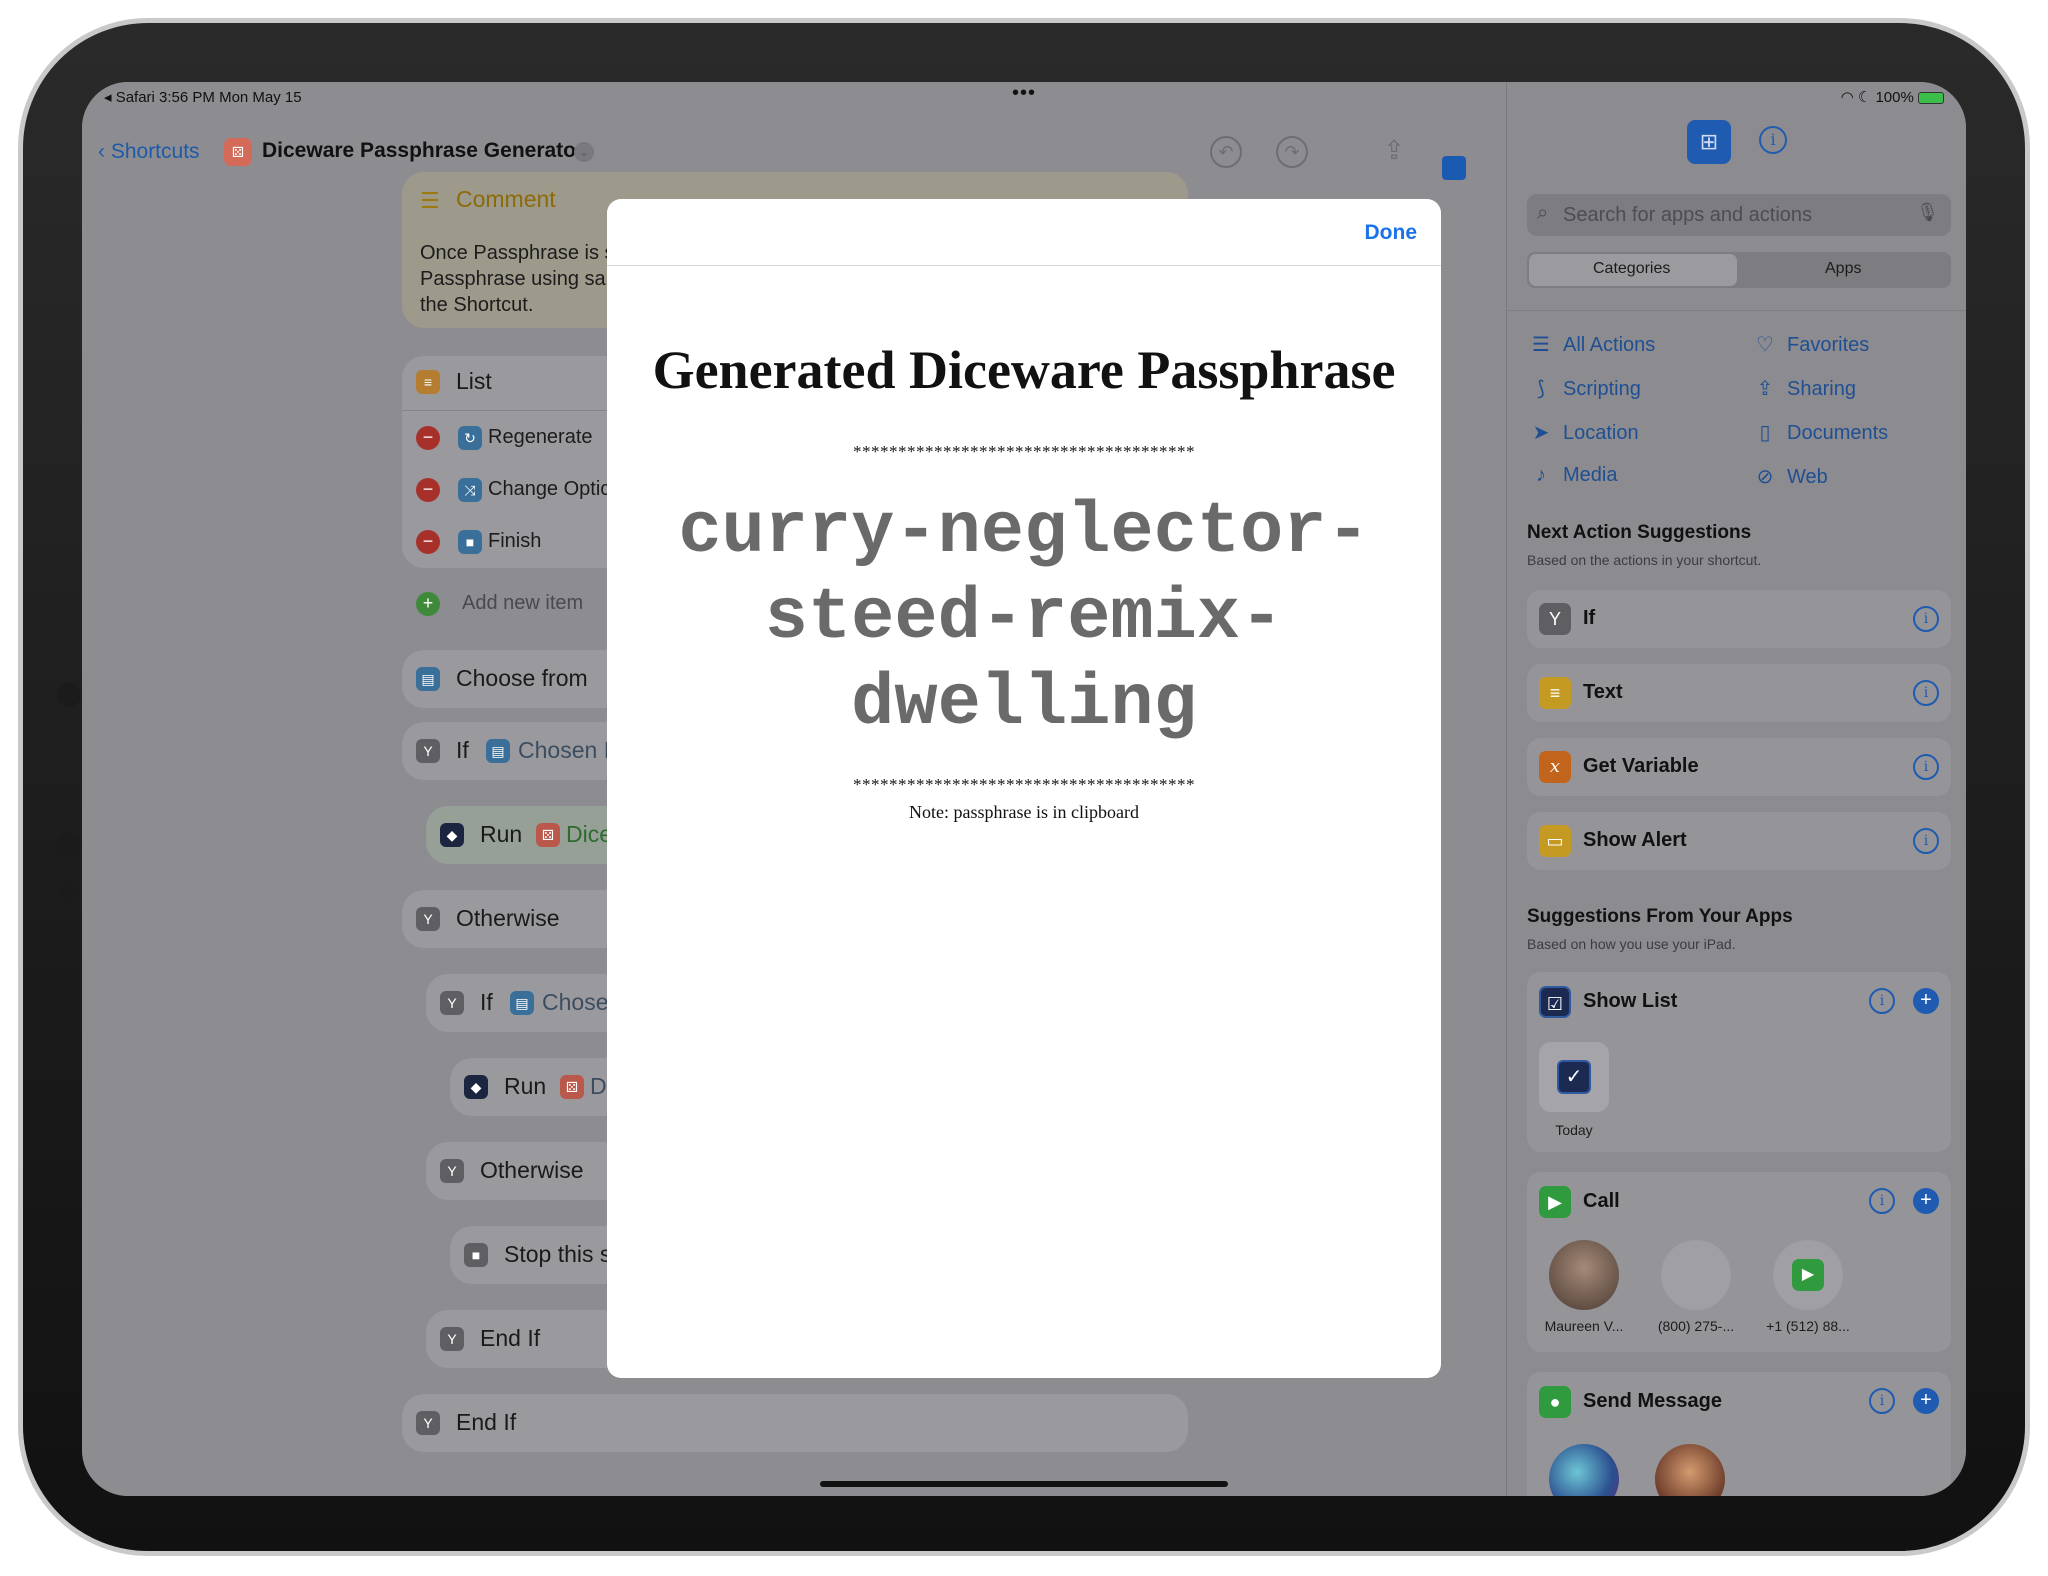  Describe the element at coordinates (1574, 1130) in the screenshot. I see `today-caption: Today` at that location.